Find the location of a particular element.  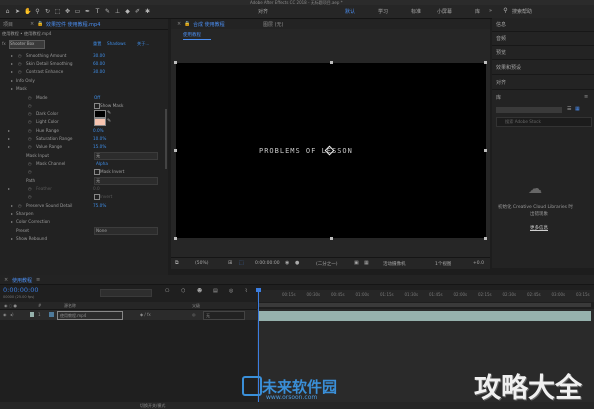

property-value: 10.0% is located at coordinates (99, 138).